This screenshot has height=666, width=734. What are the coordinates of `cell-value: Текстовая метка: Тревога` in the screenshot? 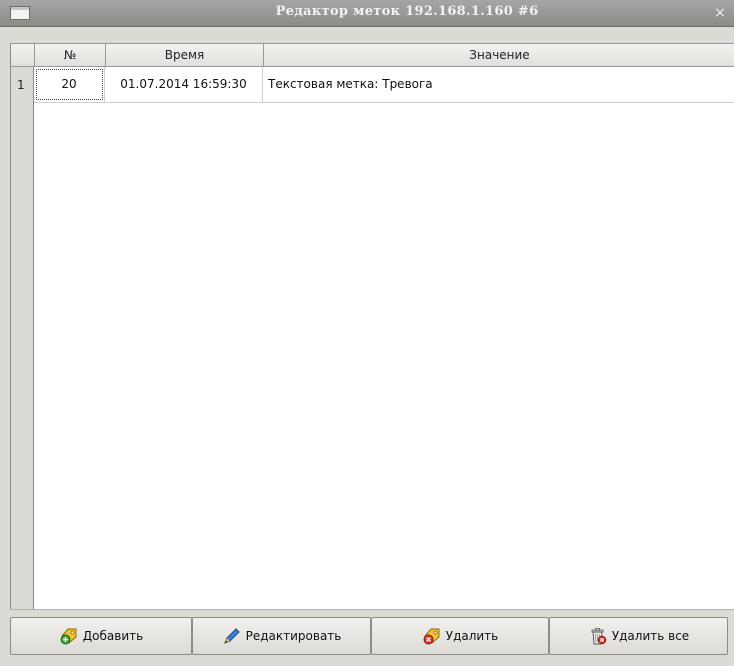 It's located at (498, 84).